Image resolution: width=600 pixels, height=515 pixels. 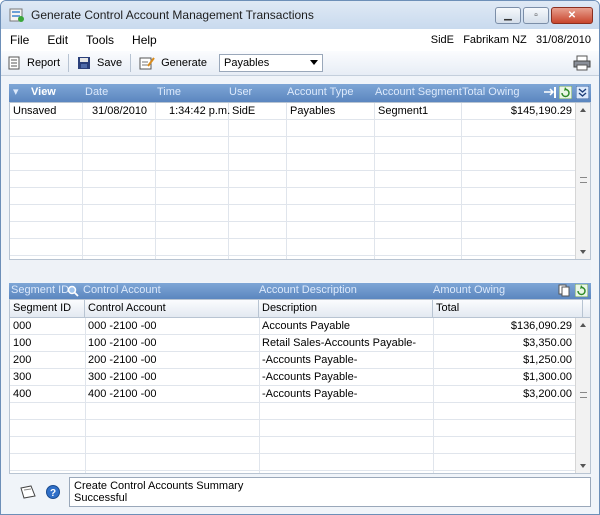 I want to click on column-header-account-type: Account Type, so click(x=320, y=92).